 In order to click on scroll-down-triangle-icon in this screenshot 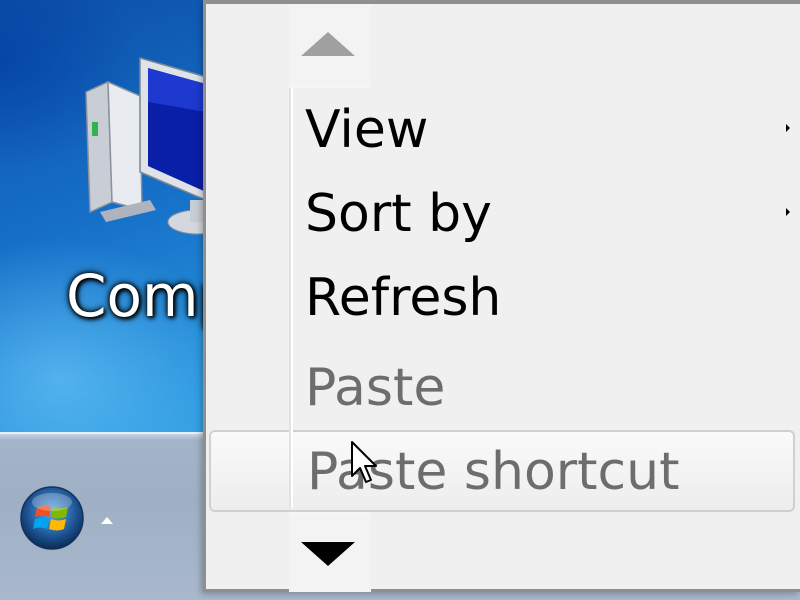, I will do `click(328, 554)`.